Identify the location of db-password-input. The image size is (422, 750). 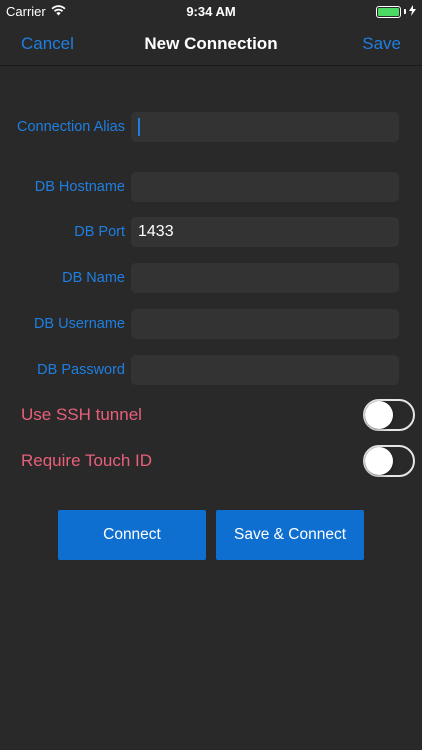
(265, 370).